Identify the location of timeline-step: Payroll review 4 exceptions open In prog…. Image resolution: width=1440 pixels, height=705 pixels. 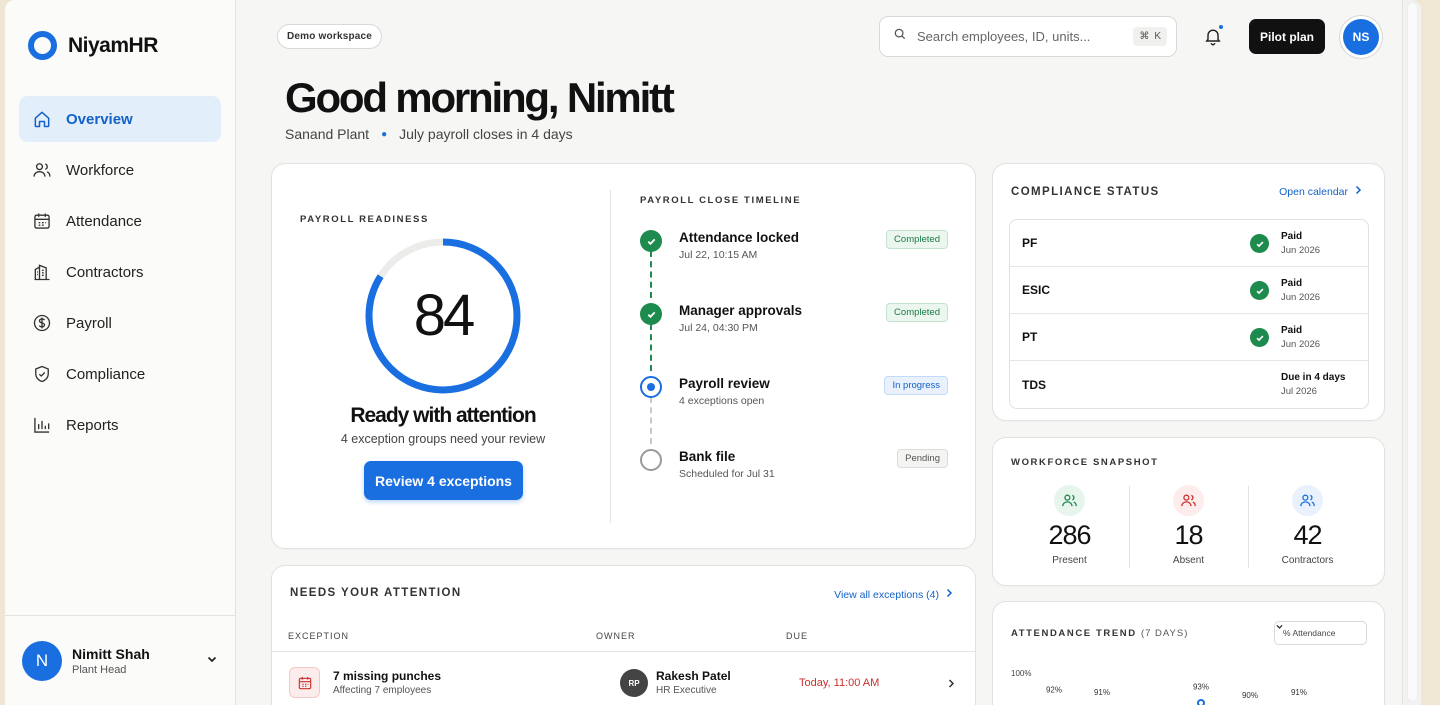
(794, 398).